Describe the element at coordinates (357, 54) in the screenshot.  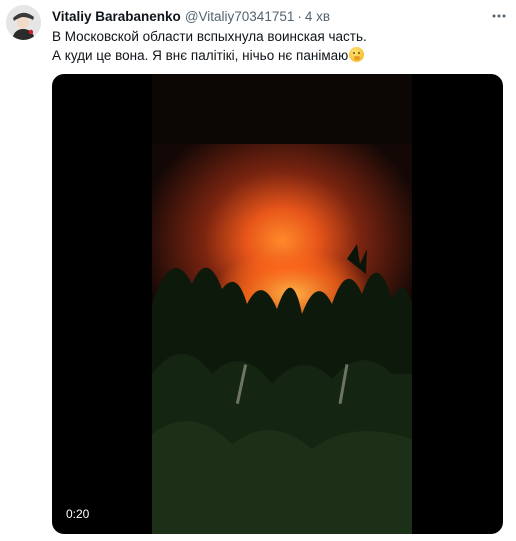
I see `face-with-hand-over-mouth-emoji-icon` at that location.